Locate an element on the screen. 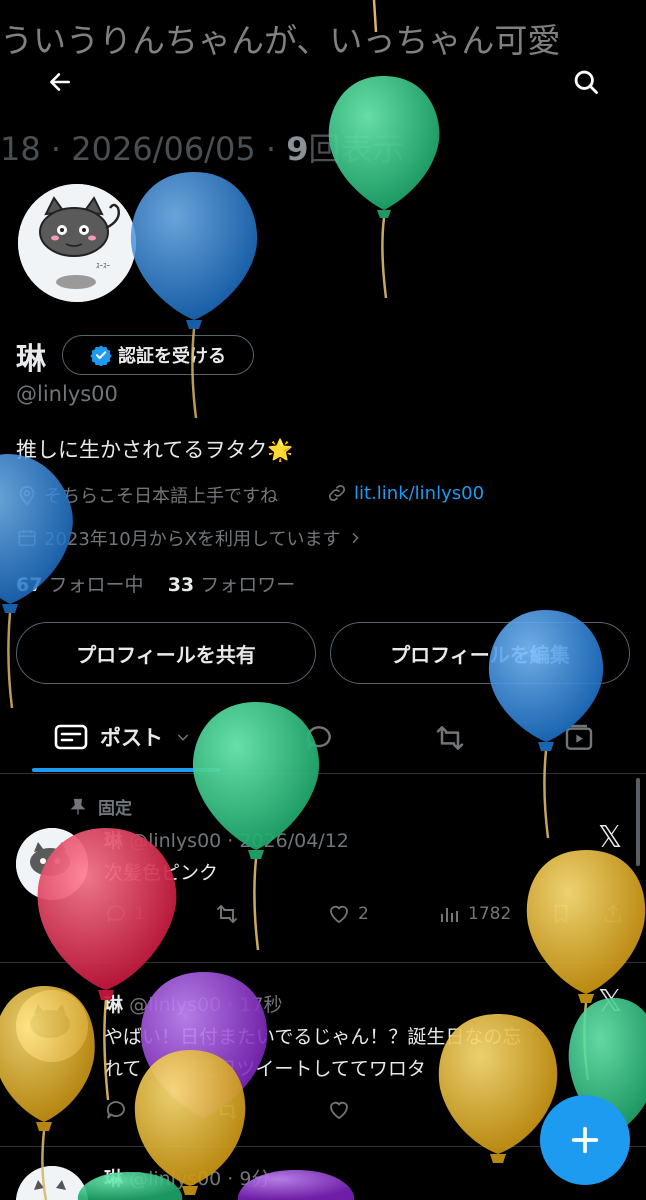 The image size is (646, 1200). balloon-string is located at coordinates (375, 16).